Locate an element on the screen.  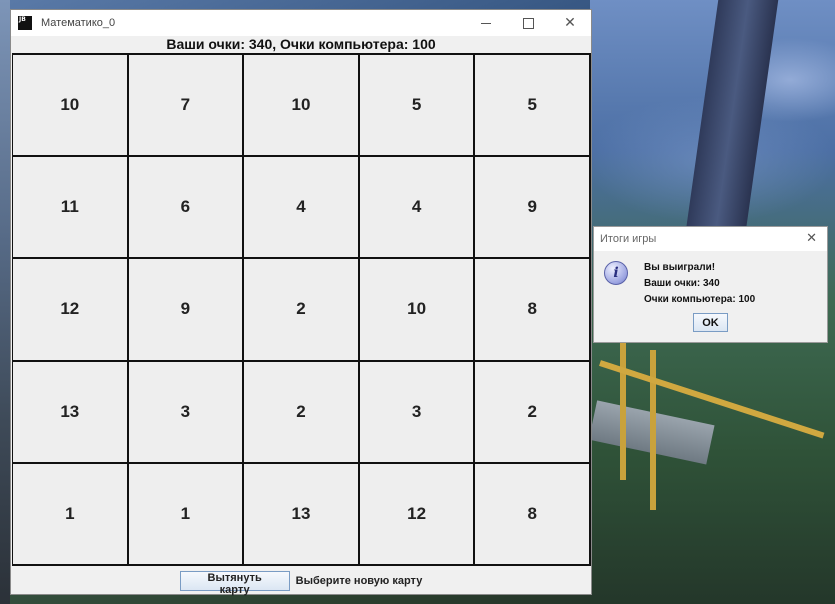
maximize-button is located at coordinates (528, 23).